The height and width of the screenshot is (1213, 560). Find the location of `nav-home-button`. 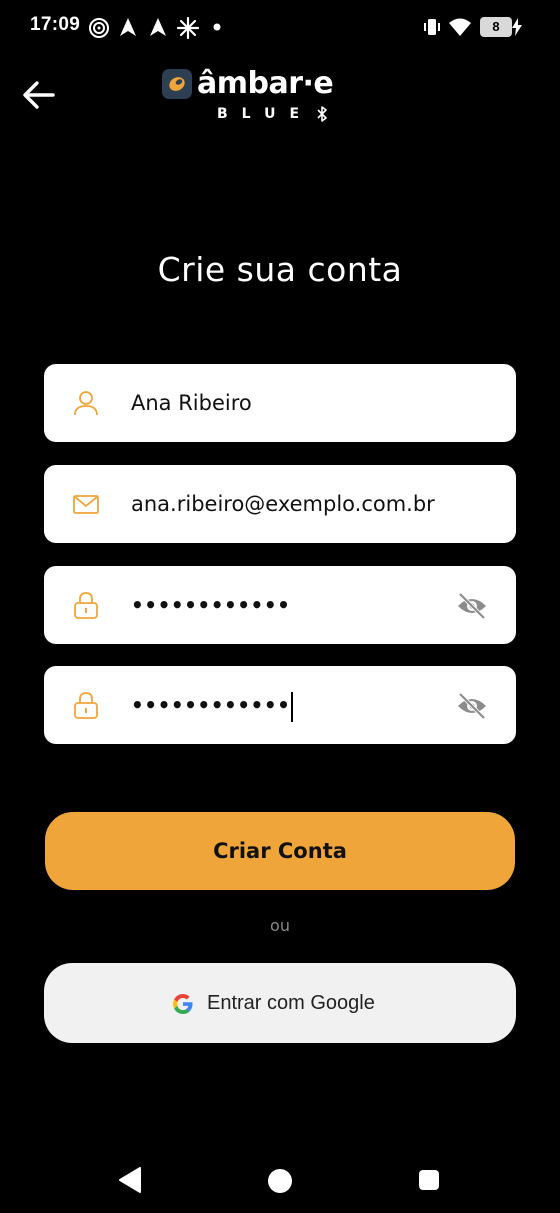

nav-home-button is located at coordinates (280, 1181).